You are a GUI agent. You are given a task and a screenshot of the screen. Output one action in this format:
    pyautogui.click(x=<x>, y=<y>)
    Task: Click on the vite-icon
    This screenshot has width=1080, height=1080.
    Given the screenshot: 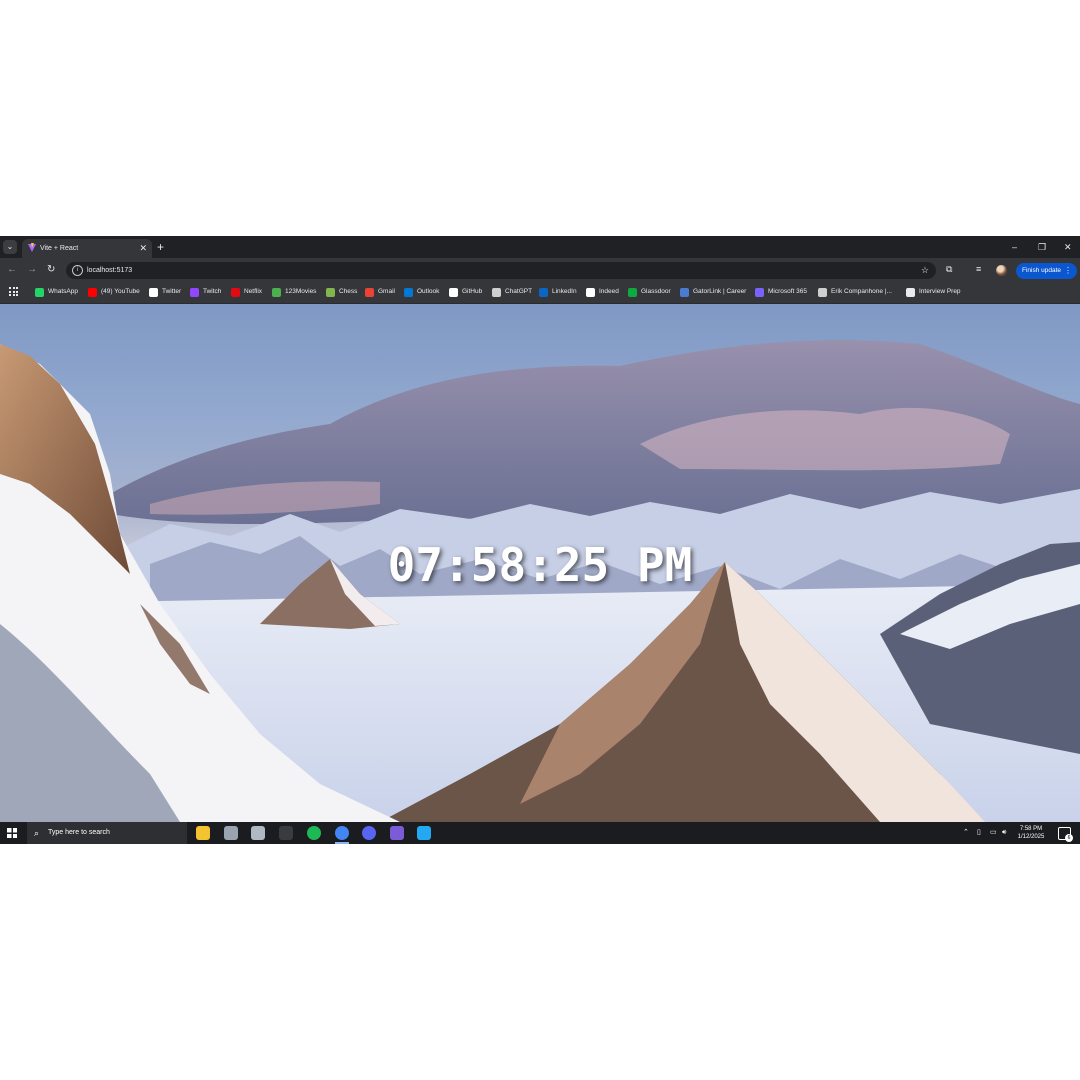 What is the action you would take?
    pyautogui.click(x=32, y=247)
    